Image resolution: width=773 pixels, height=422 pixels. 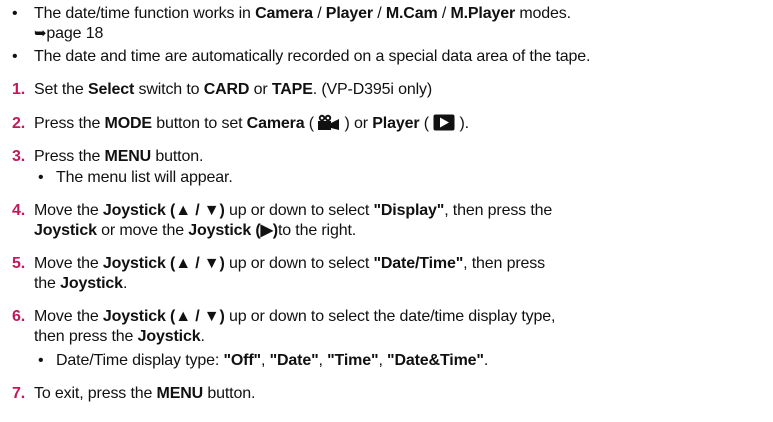 What do you see at coordinates (504, 263) in the screenshot?
I see `text-run: , then press` at bounding box center [504, 263].